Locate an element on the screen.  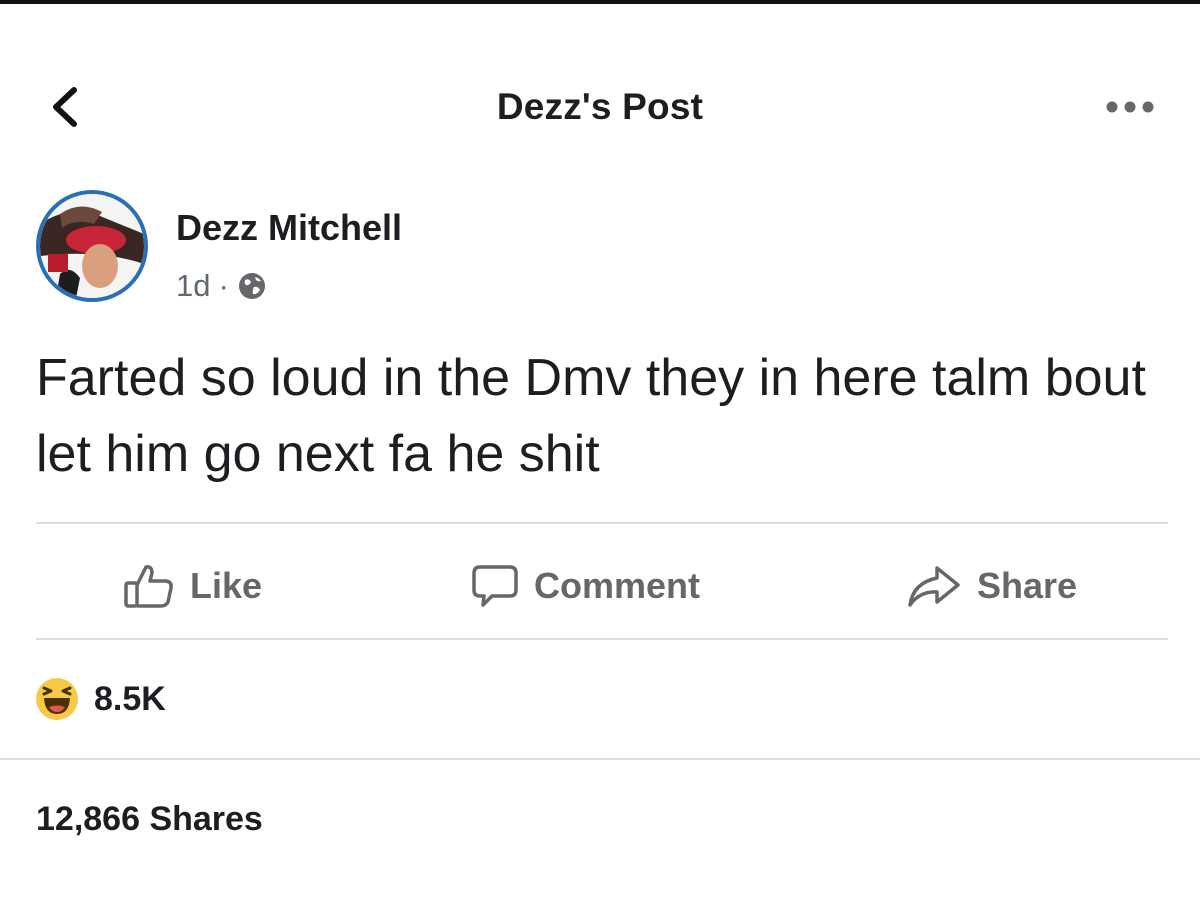
page-title: Dezz's Post is located at coordinates (600, 106).